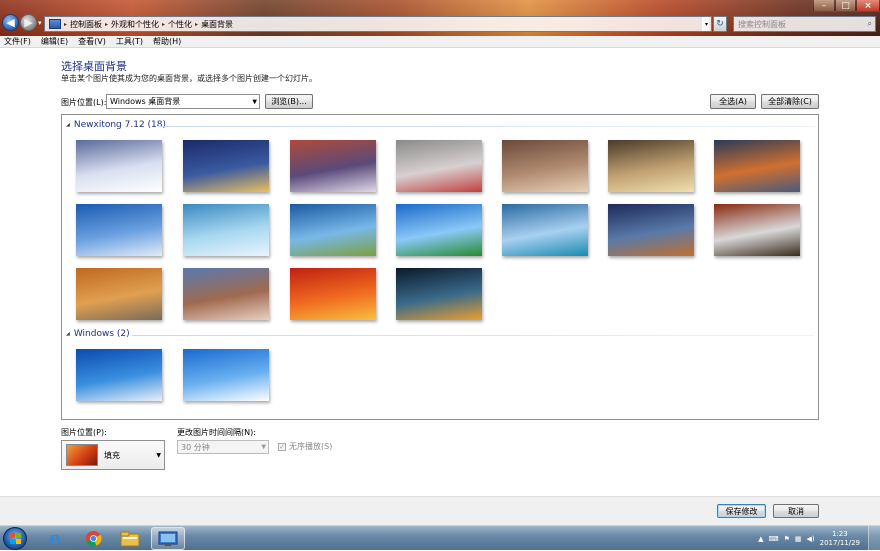 The width and height of the screenshot is (880, 551). I want to click on chevron-down-icon: ▾, so click(706, 24).